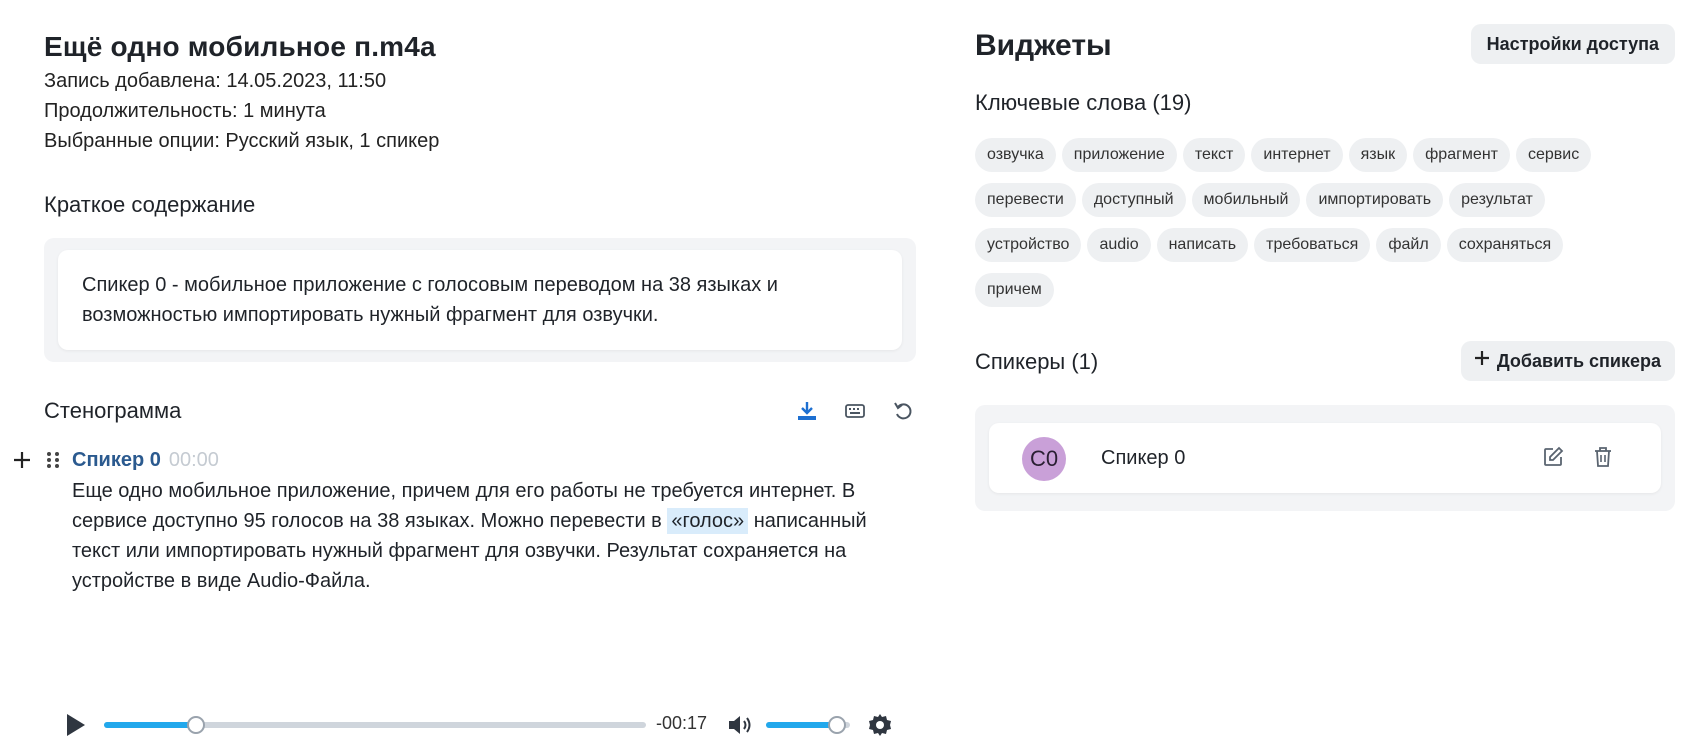 Image resolution: width=1689 pixels, height=748 pixels. What do you see at coordinates (1482, 361) in the screenshot?
I see `plus-icon` at bounding box center [1482, 361].